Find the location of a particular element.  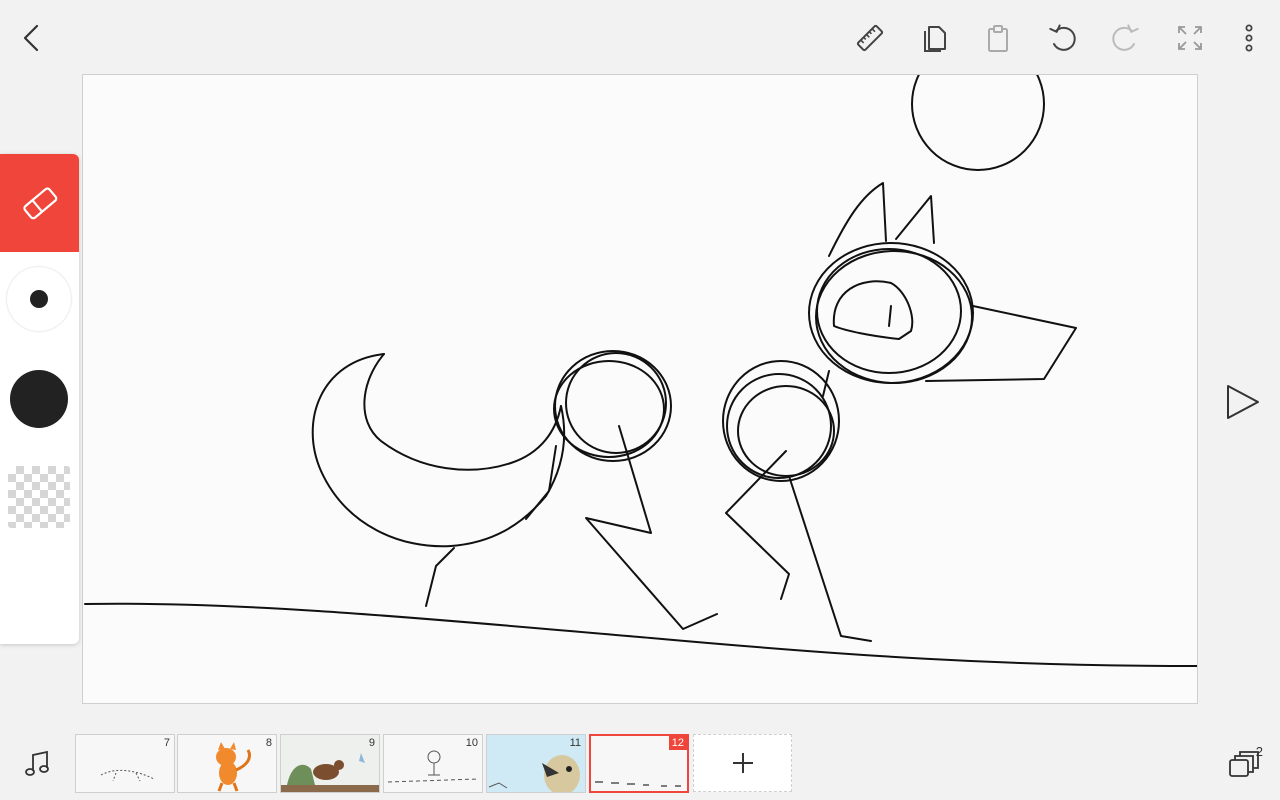

frame-thumbnail: 7 is located at coordinates (125, 763).